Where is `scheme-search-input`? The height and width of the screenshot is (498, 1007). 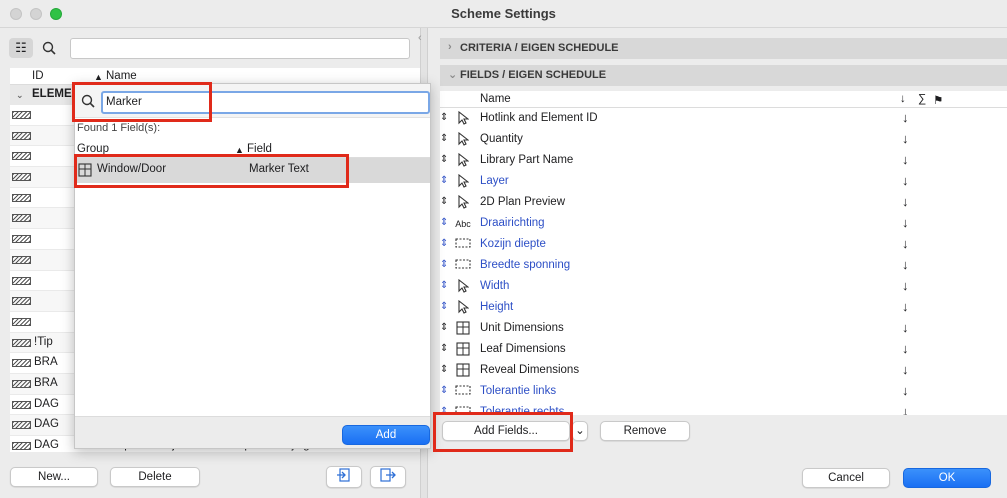 scheme-search-input is located at coordinates (240, 48).